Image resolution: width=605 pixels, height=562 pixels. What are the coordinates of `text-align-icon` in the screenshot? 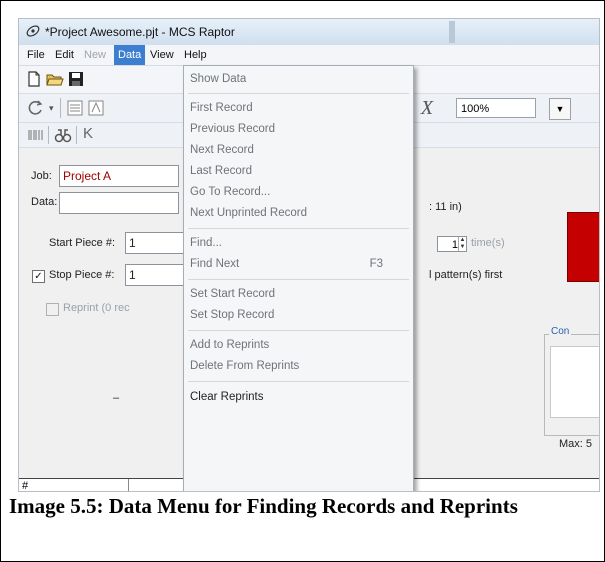 It's located at (96, 108).